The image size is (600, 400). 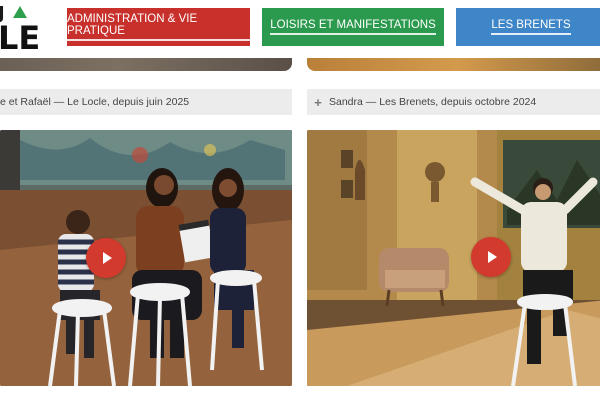 I want to click on nav-administration-label: ADMINISTRATION & VIE PRATIQUE, so click(x=158, y=27).